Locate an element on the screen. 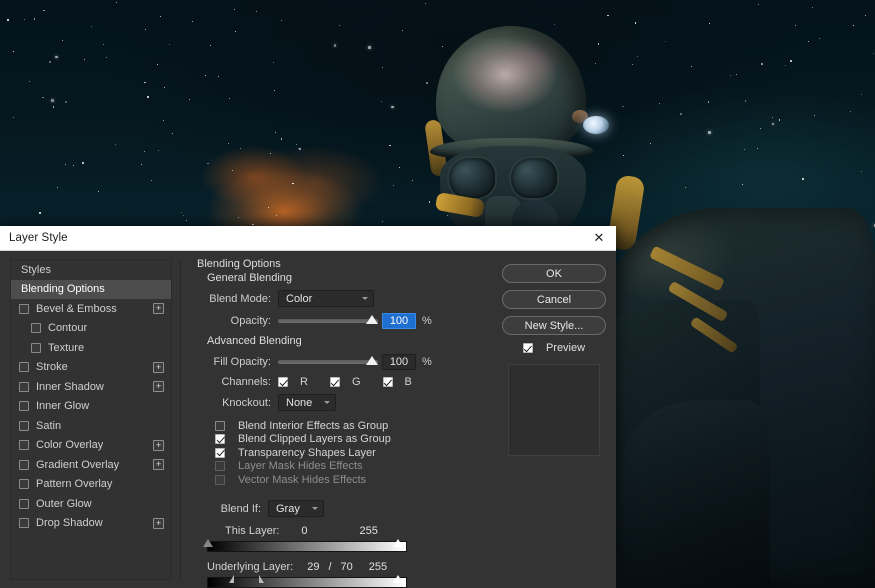  underlying-layer-low-b: 70 is located at coordinates (347, 567).